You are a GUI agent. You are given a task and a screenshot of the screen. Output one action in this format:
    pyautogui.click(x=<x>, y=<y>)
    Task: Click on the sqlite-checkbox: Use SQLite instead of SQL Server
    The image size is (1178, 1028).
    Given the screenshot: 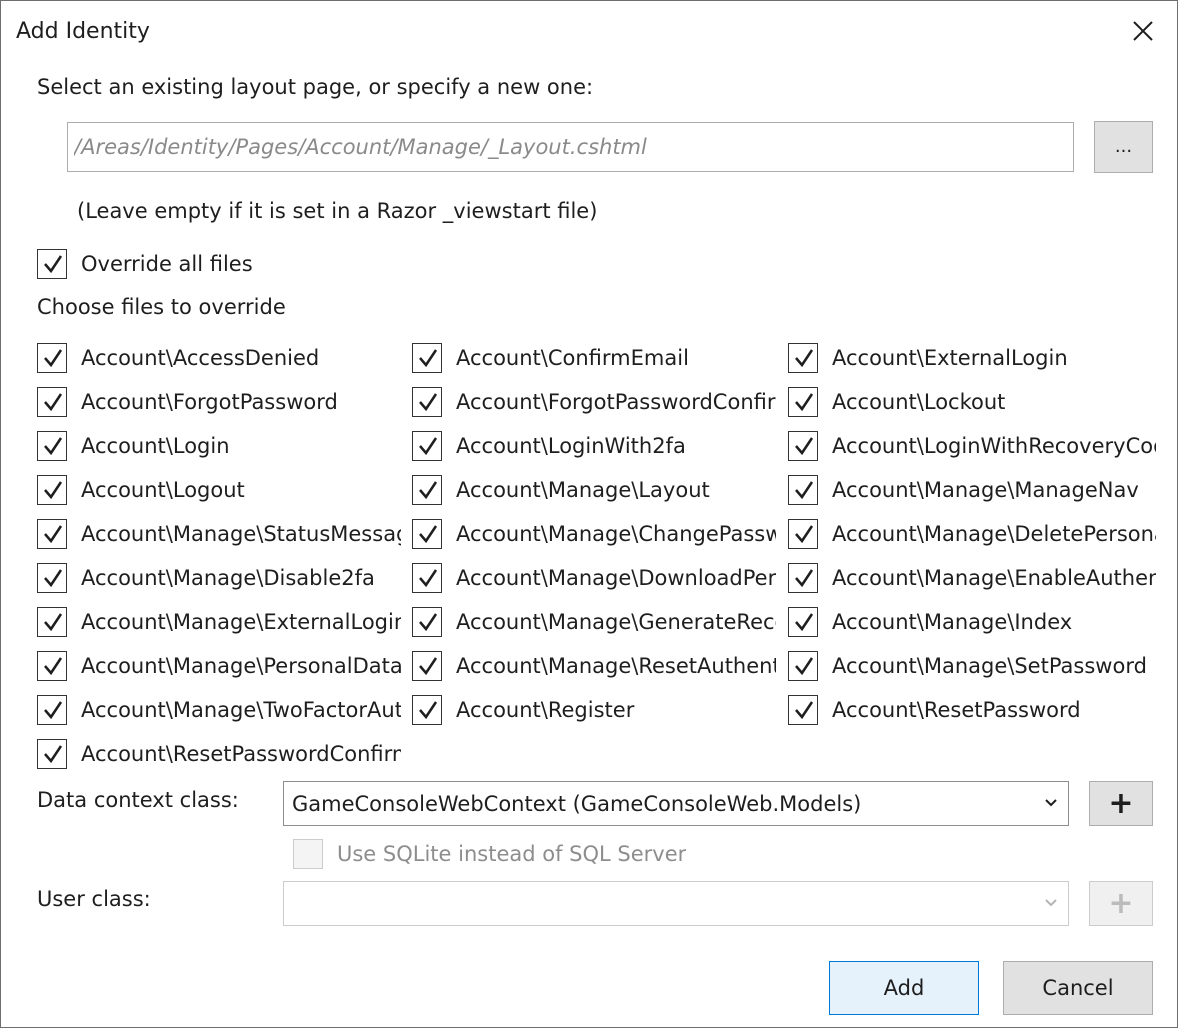 What is the action you would take?
    pyautogui.click(x=489, y=854)
    